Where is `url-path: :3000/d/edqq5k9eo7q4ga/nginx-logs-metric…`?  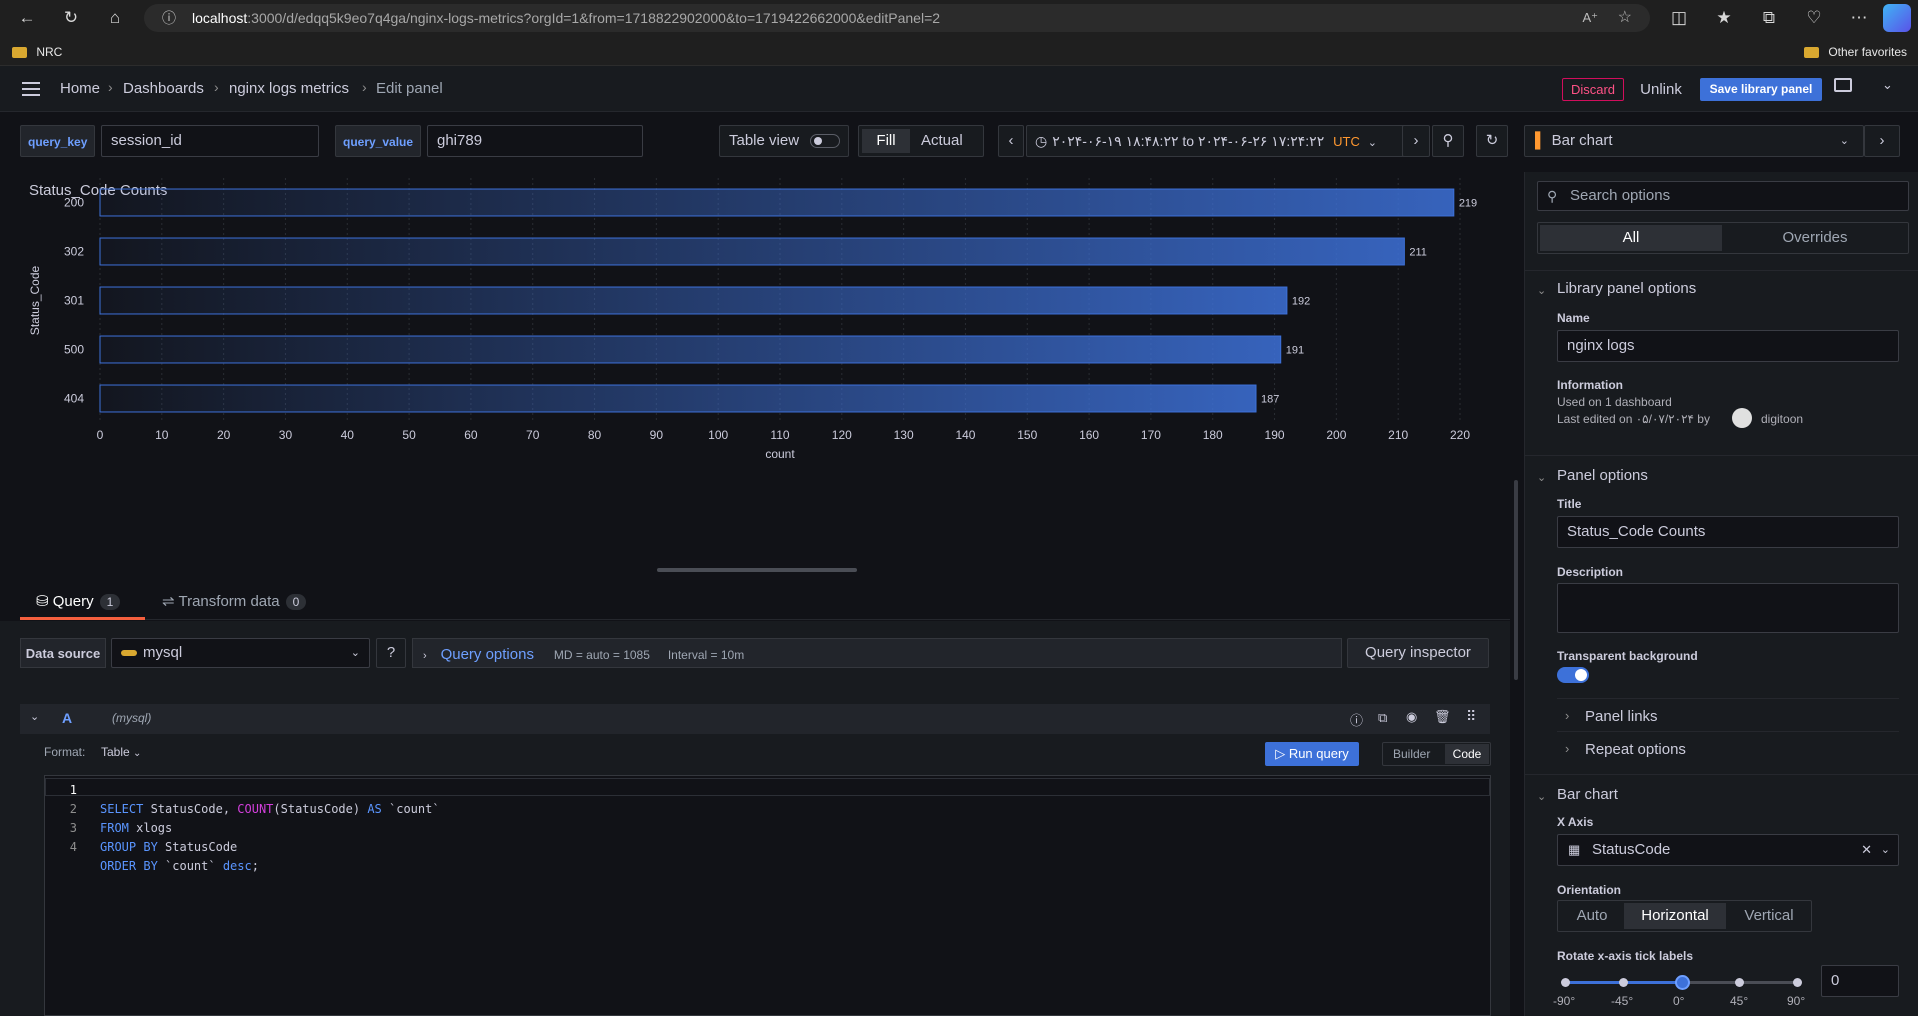 url-path: :3000/d/edqq5k9eo7q4ga/nginx-logs-metric… is located at coordinates (594, 18).